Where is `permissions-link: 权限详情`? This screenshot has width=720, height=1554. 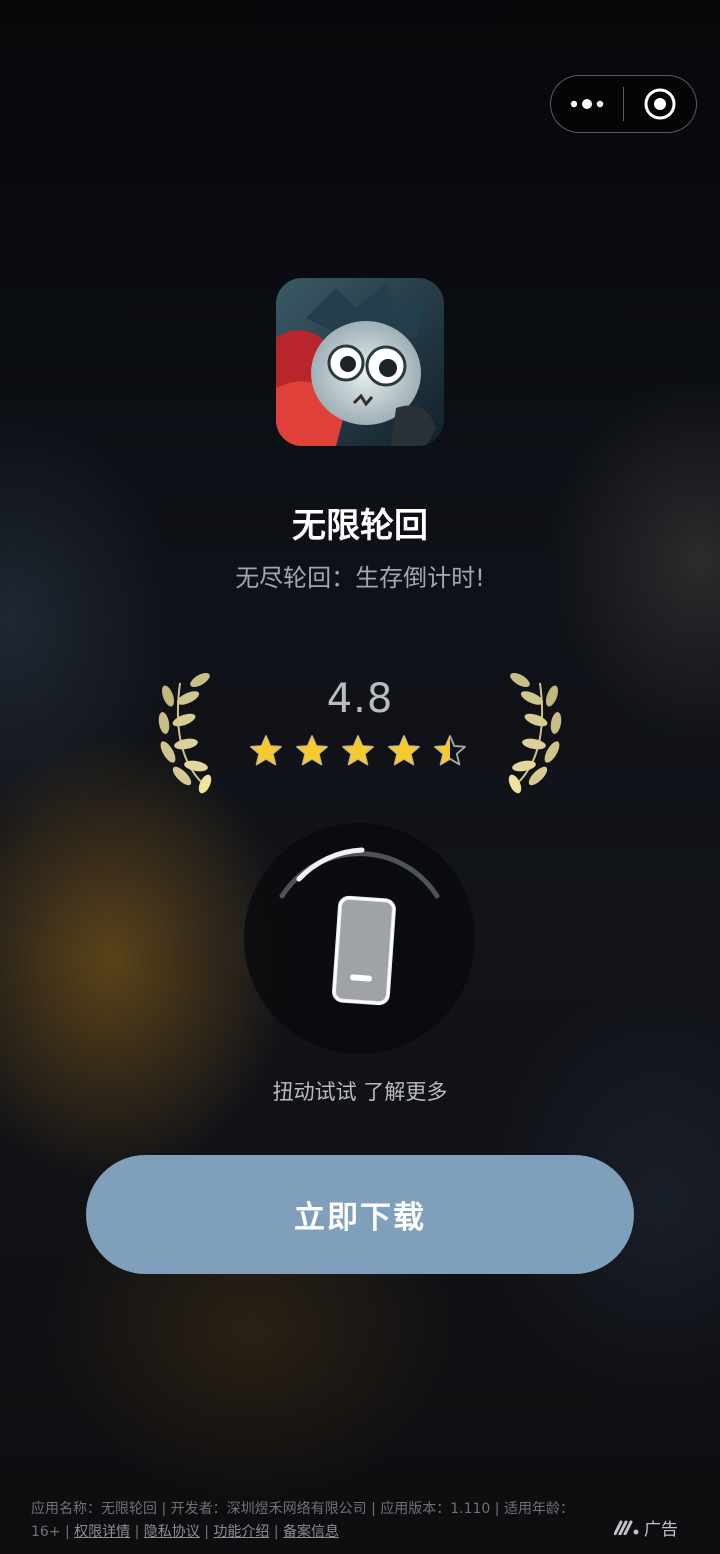
permissions-link: 权限详情 is located at coordinates (102, 1532).